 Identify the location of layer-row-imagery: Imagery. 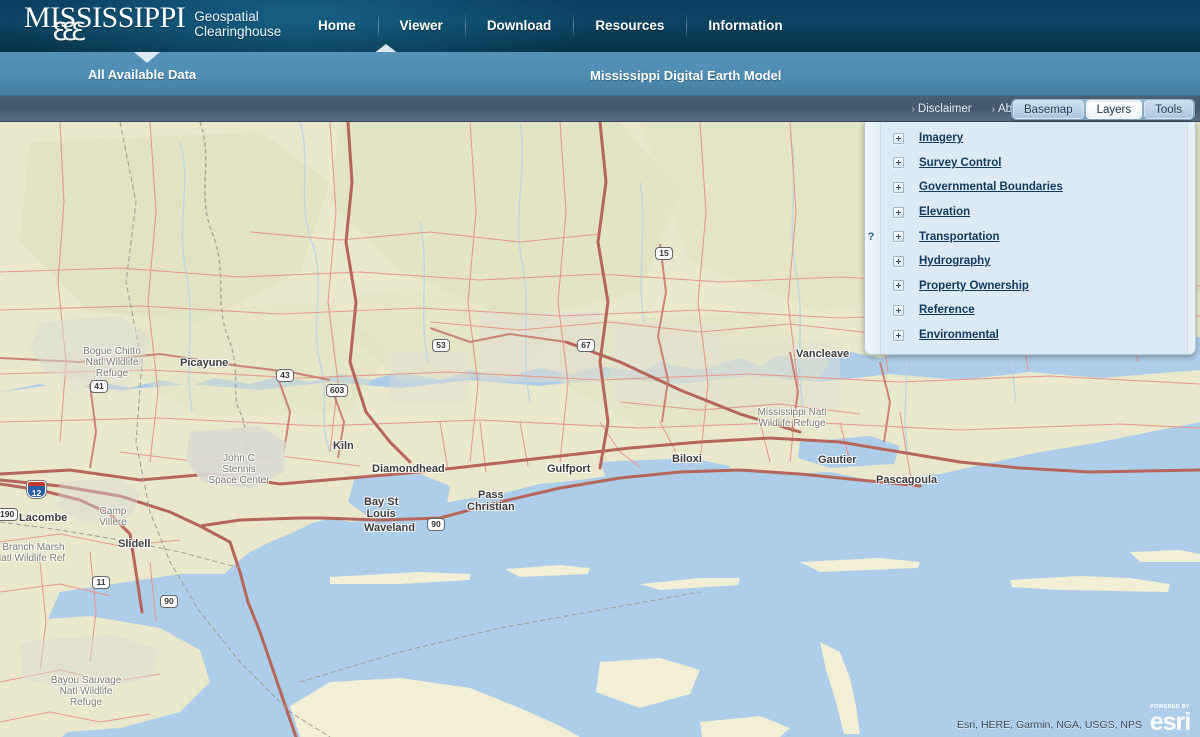
(1033, 138).